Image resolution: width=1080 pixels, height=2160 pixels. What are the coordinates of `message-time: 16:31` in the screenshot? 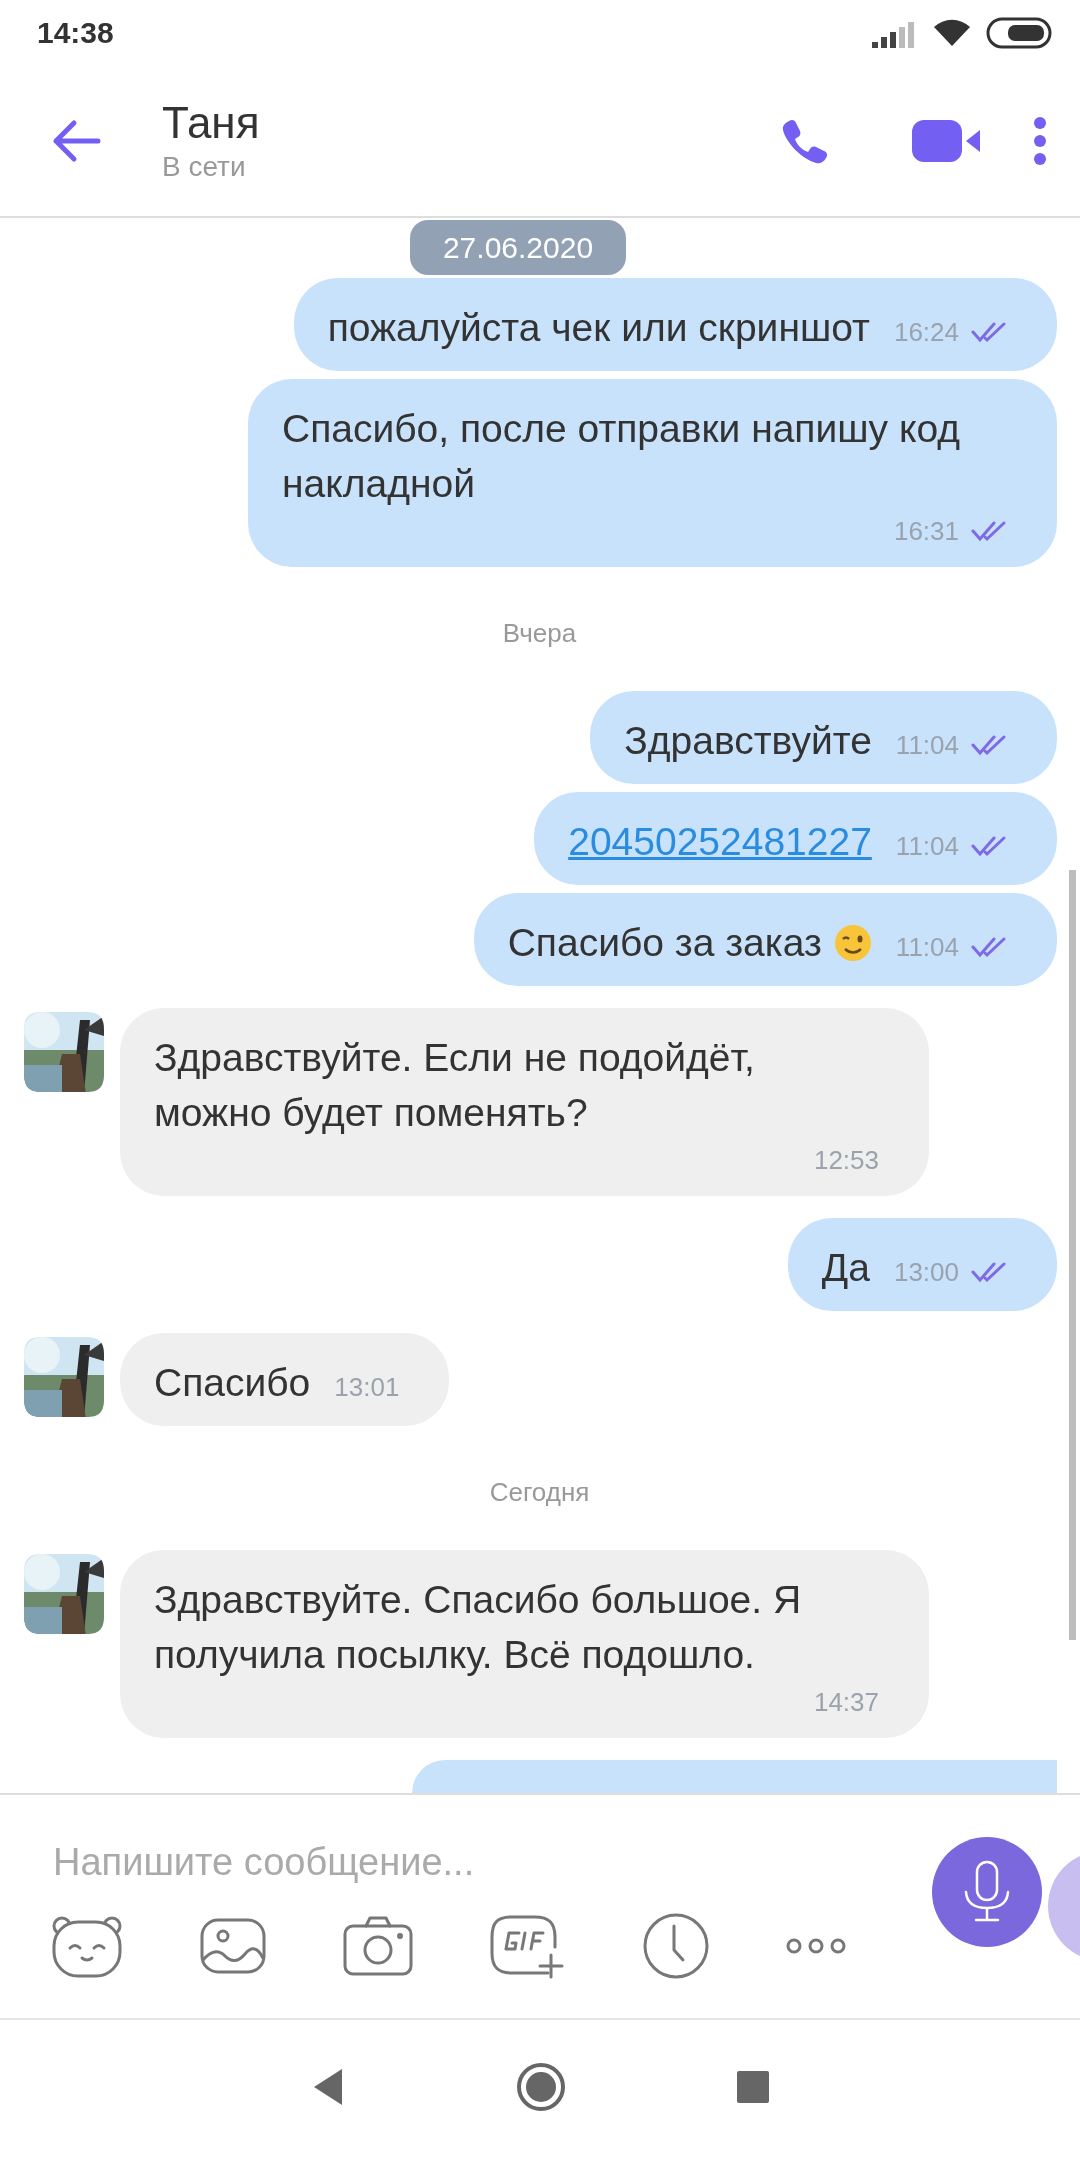 It's located at (926, 531).